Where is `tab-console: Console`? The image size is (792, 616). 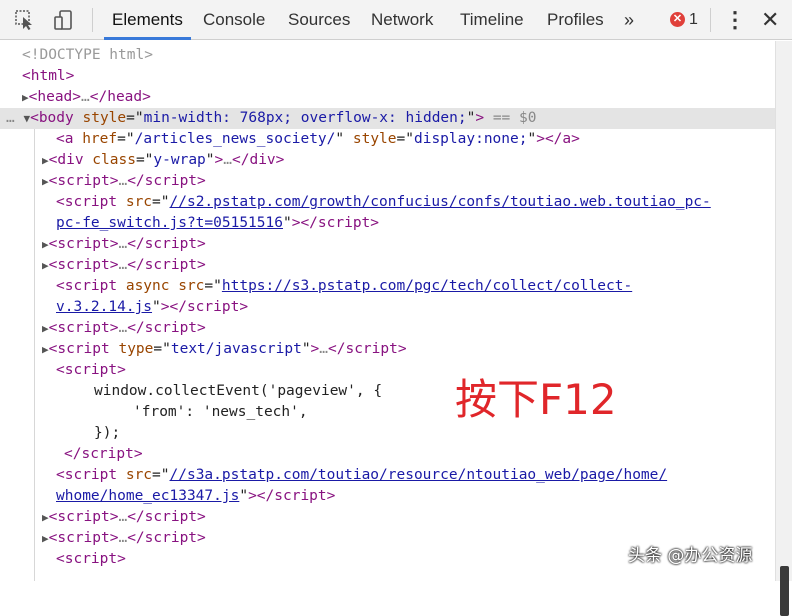
tab-console: Console is located at coordinates (234, 20).